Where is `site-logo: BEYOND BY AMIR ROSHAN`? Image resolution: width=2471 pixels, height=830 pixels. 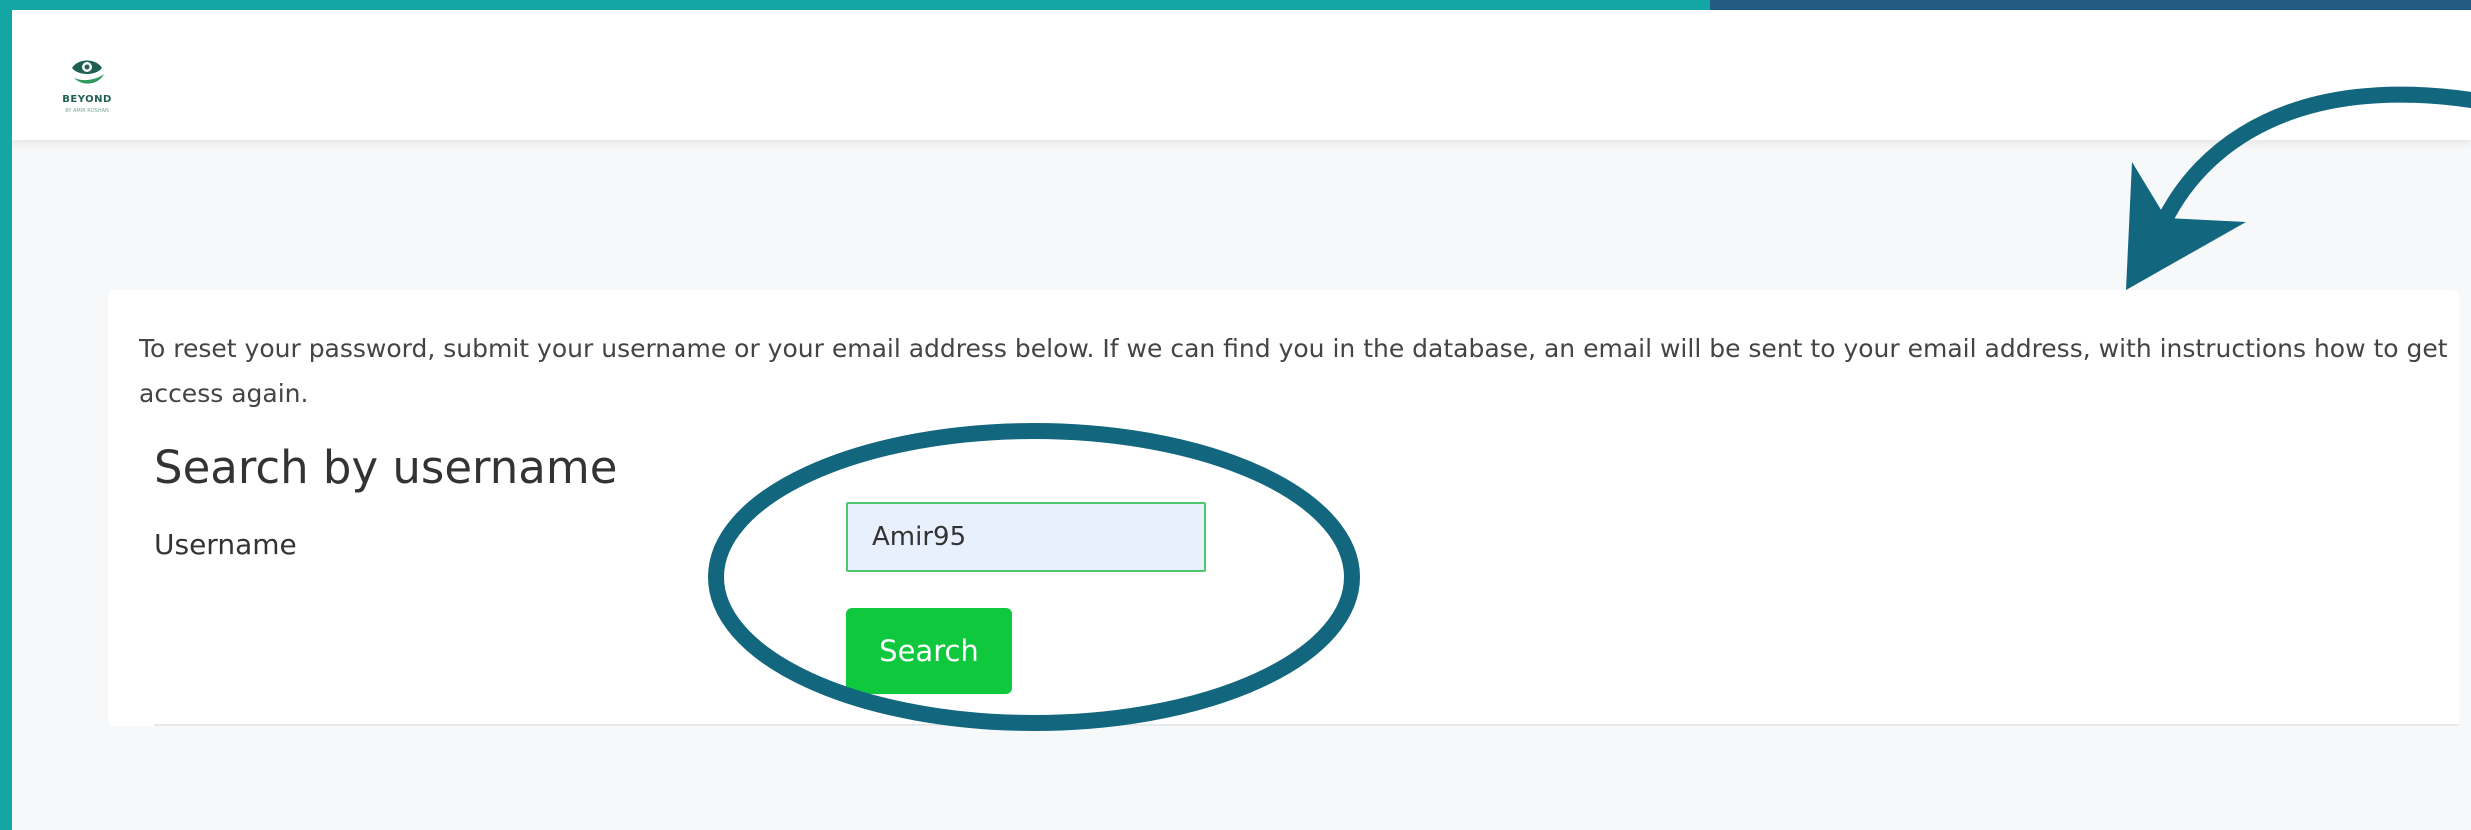 site-logo: BEYOND BY AMIR ROSHAN is located at coordinates (87, 84).